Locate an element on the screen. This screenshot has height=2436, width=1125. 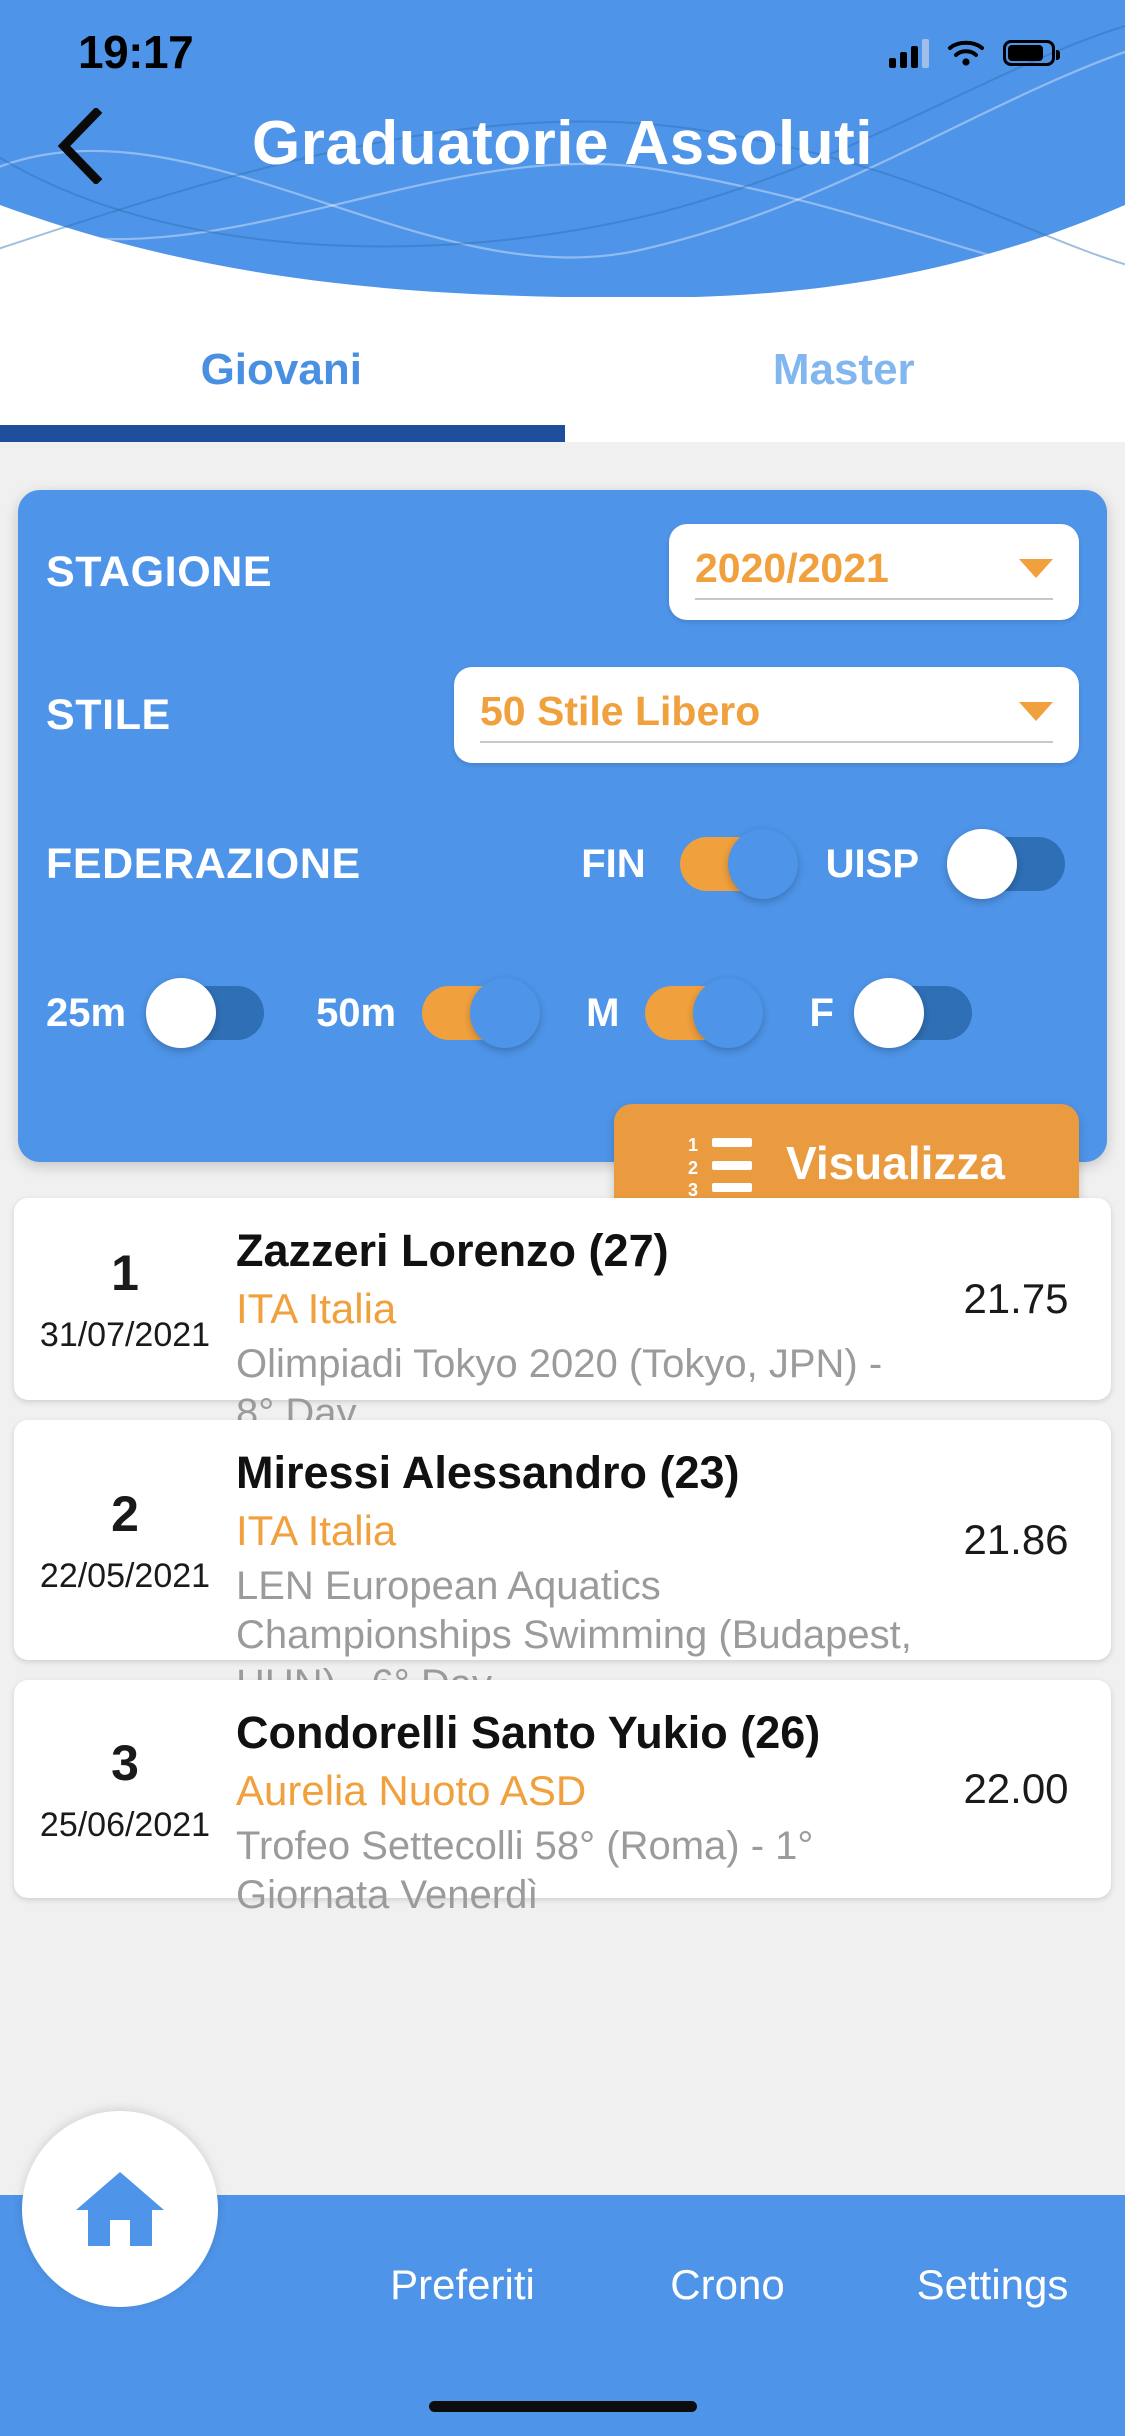
result-athlete-name: Condorelli Santo Yukio (26) is located at coordinates (528, 1732).